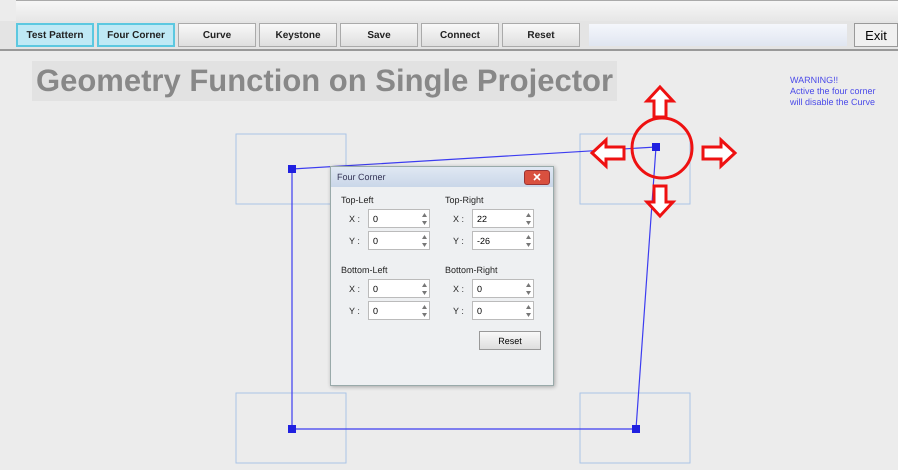  I want to click on corner-label: Bottom-Right, so click(472, 270).